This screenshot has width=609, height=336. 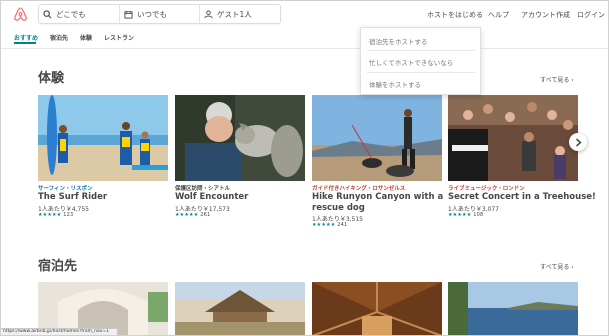 What do you see at coordinates (68, 215) in the screenshot?
I see `rating-count: 123` at bounding box center [68, 215].